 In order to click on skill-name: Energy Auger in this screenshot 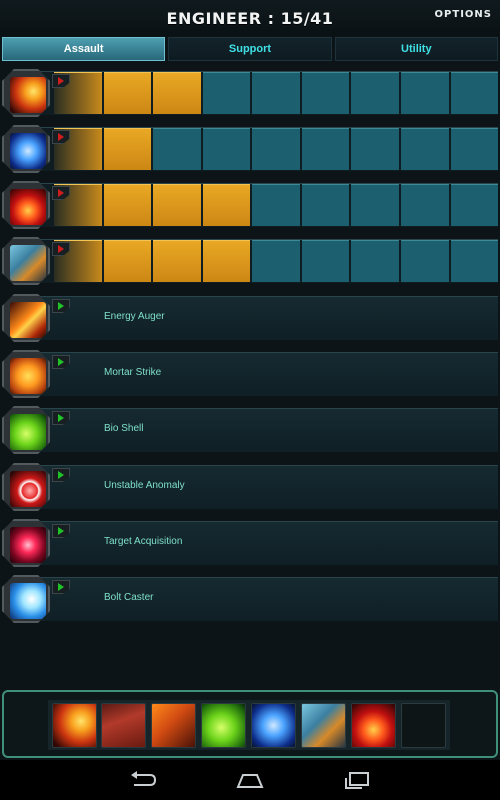, I will do `click(134, 316)`.